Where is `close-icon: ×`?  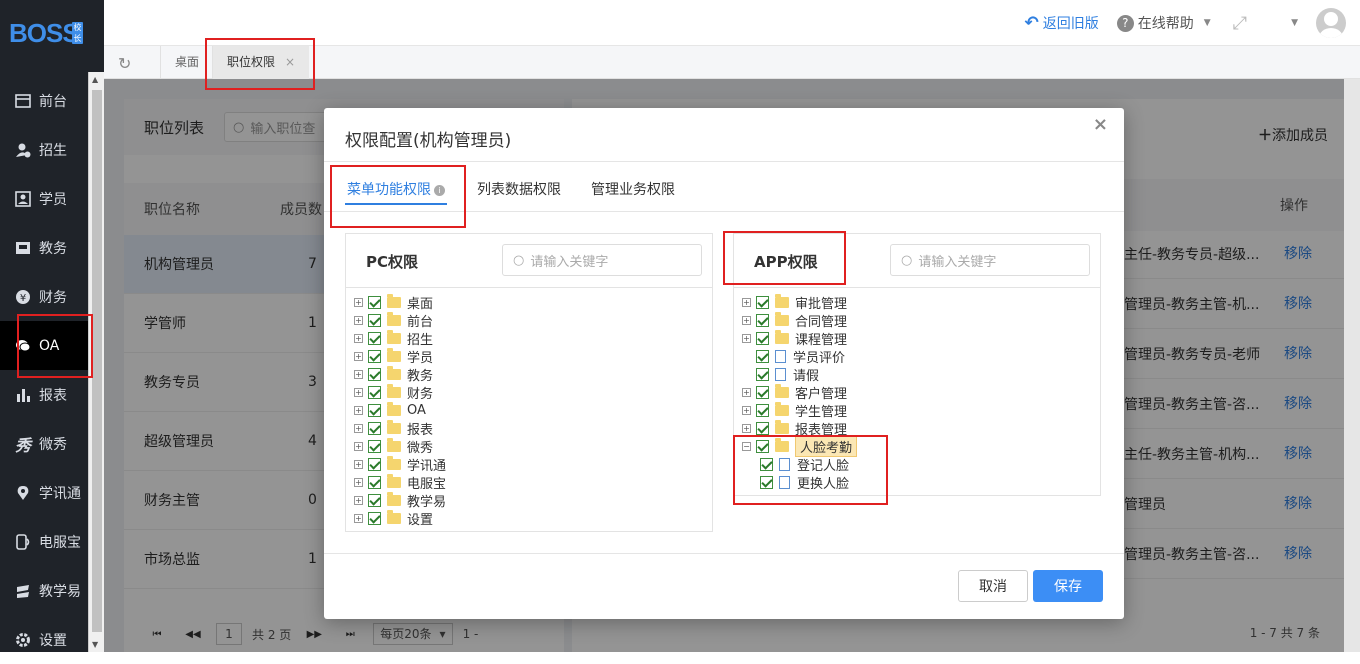
close-icon: × is located at coordinates (1100, 124).